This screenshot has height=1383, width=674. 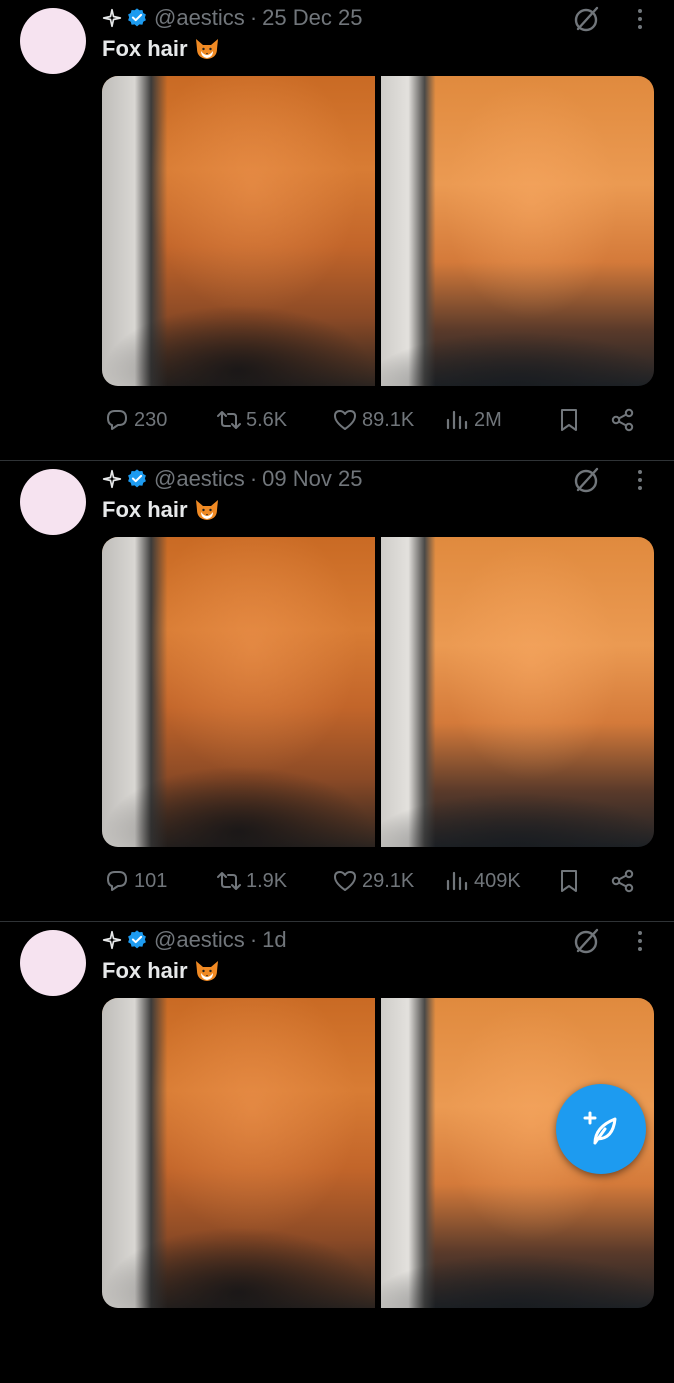 I want to click on like-count: 89.1K, so click(x=388, y=419).